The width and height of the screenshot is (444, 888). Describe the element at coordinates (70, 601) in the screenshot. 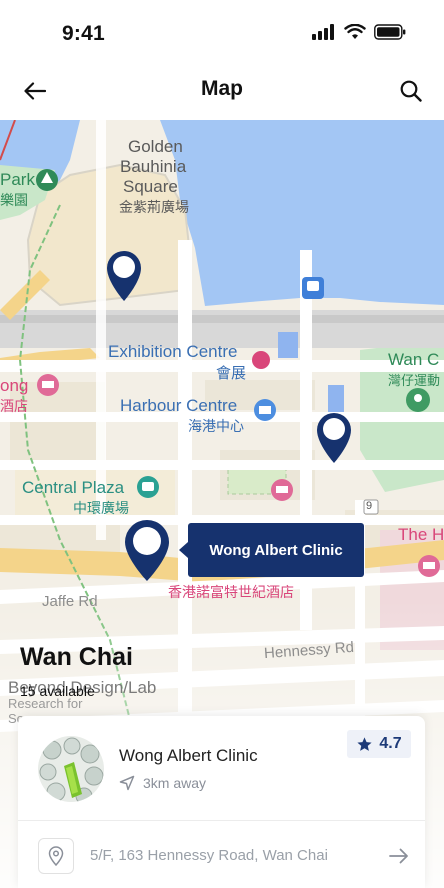

I see `map-label-jaffe-rd: Jaffe Rd` at that location.